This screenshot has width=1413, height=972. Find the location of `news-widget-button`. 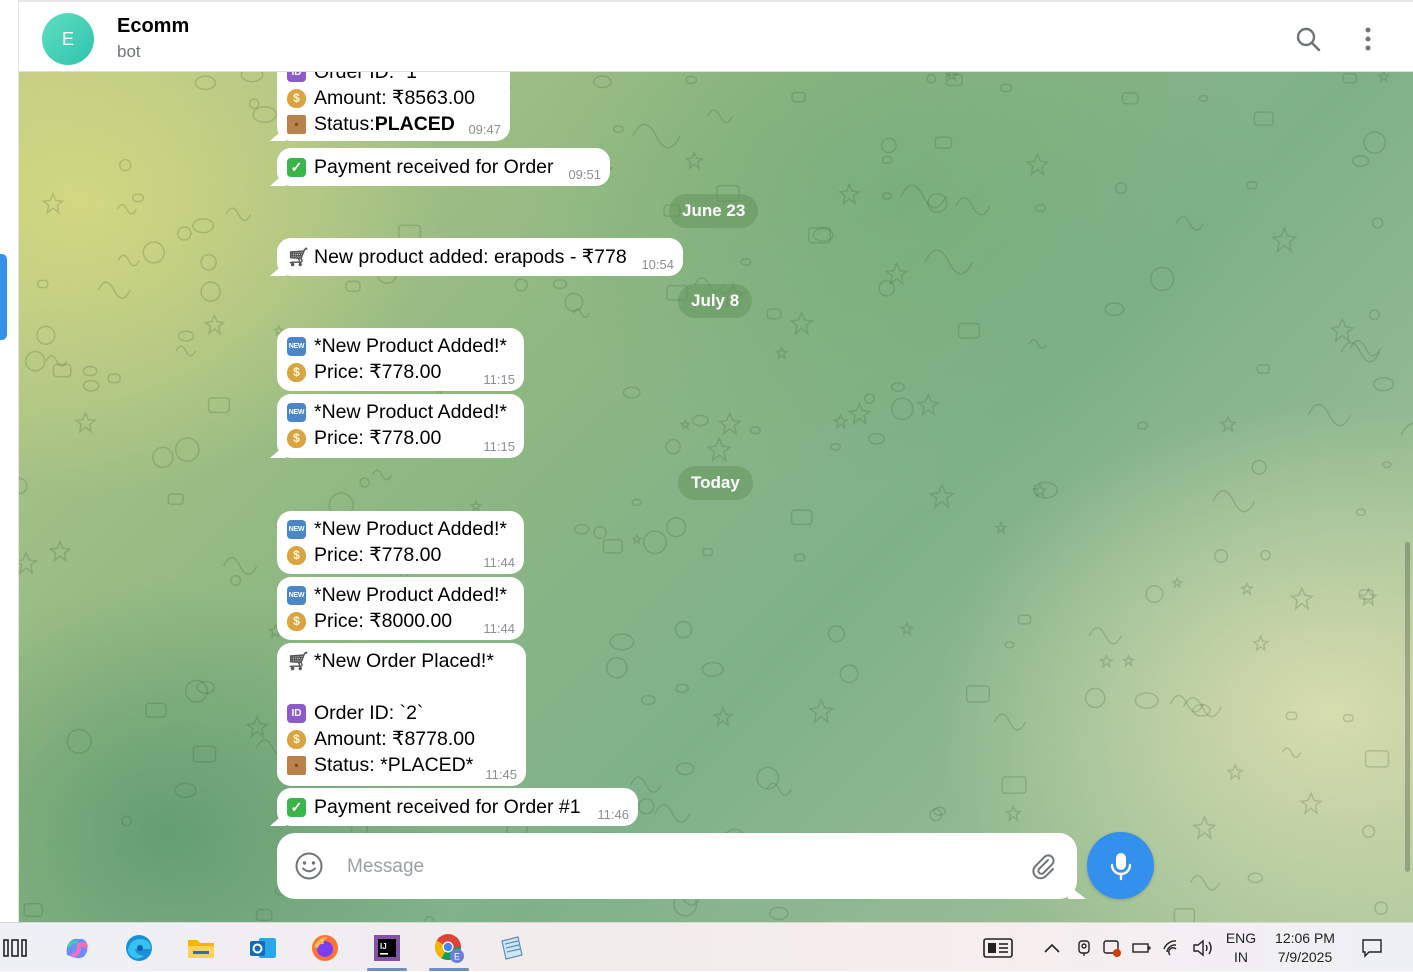

news-widget-button is located at coordinates (998, 947).